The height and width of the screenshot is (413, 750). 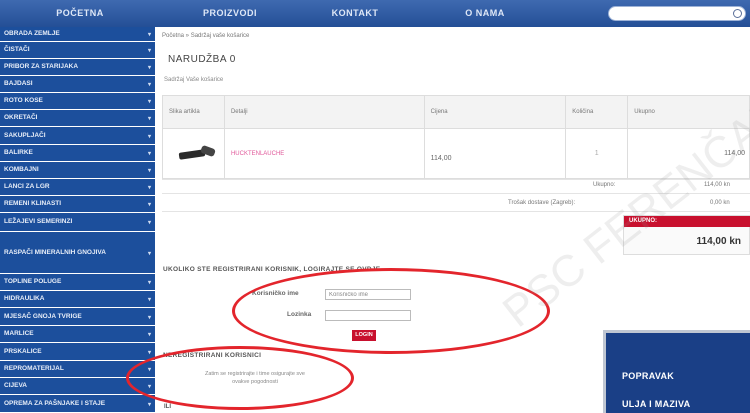 I want to click on search-input, so click(x=677, y=13).